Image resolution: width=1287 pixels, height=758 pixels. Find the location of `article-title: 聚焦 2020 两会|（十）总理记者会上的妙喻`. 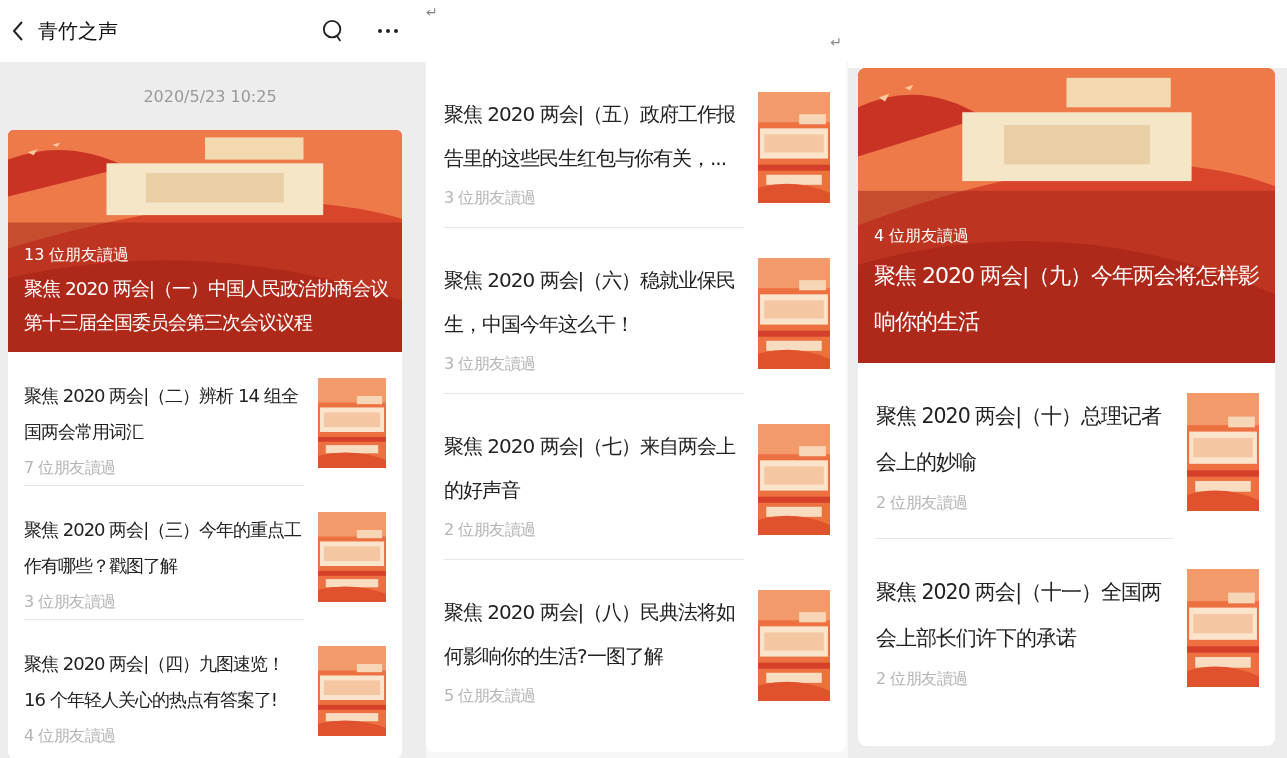

article-title: 聚焦 2020 两会|（十）总理记者会上的妙喻 is located at coordinates (1024, 439).